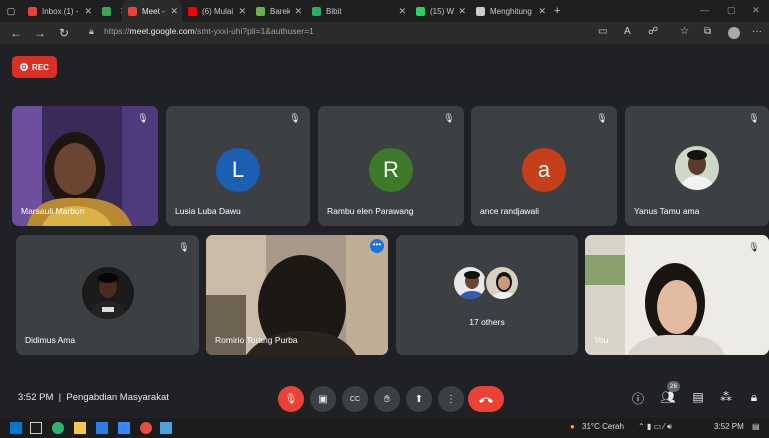 This screenshot has height=438, width=769. I want to click on participant-name: You, so click(601, 340).